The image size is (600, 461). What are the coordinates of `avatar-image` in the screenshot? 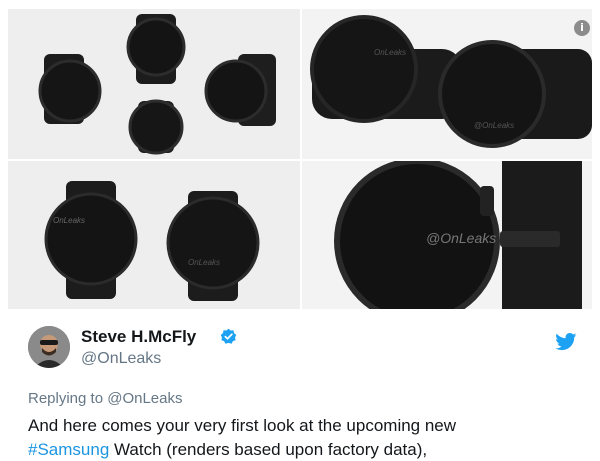 It's located at (49, 347).